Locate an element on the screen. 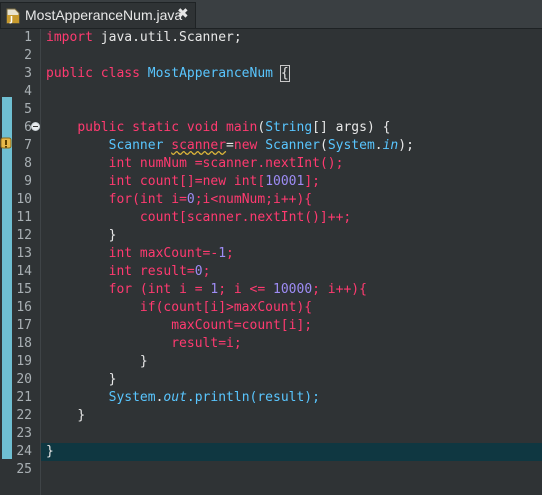  code-line-20: } is located at coordinates (81, 380).